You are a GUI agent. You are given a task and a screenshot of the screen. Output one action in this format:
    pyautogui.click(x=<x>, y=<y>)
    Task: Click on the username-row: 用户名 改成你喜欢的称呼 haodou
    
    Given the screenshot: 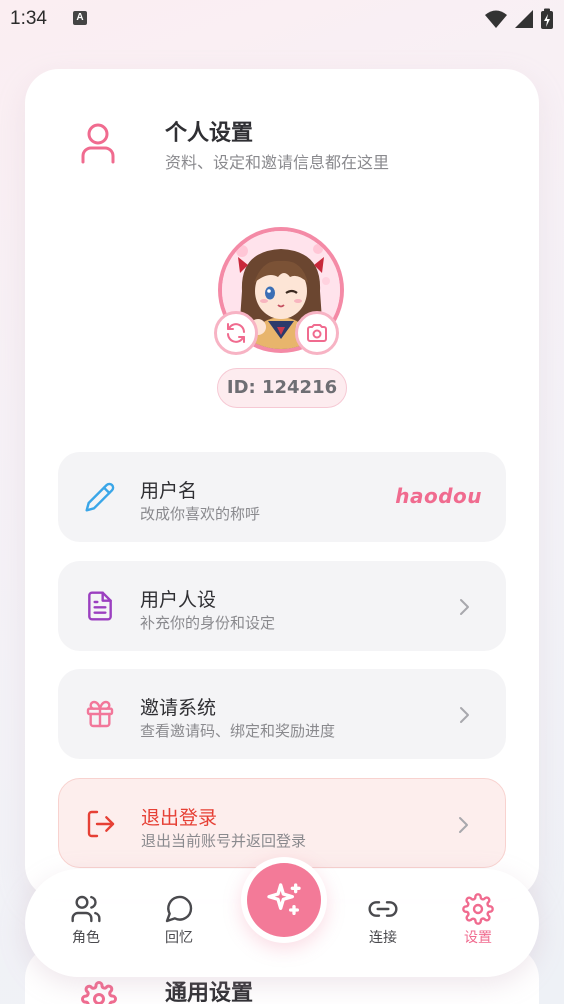 What is the action you would take?
    pyautogui.click(x=282, y=497)
    